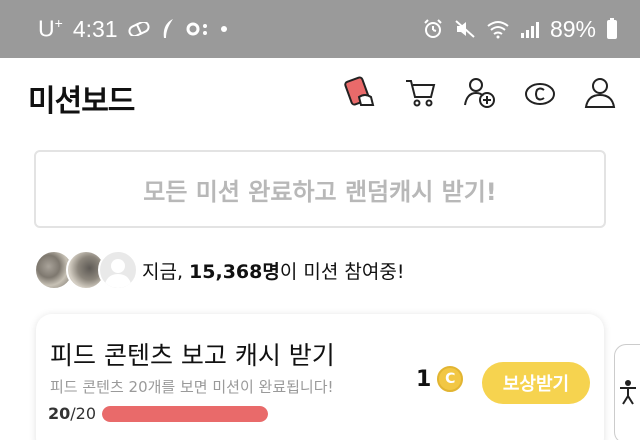 This screenshot has width=640, height=440. What do you see at coordinates (433, 29) in the screenshot?
I see `alarm-icon` at bounding box center [433, 29].